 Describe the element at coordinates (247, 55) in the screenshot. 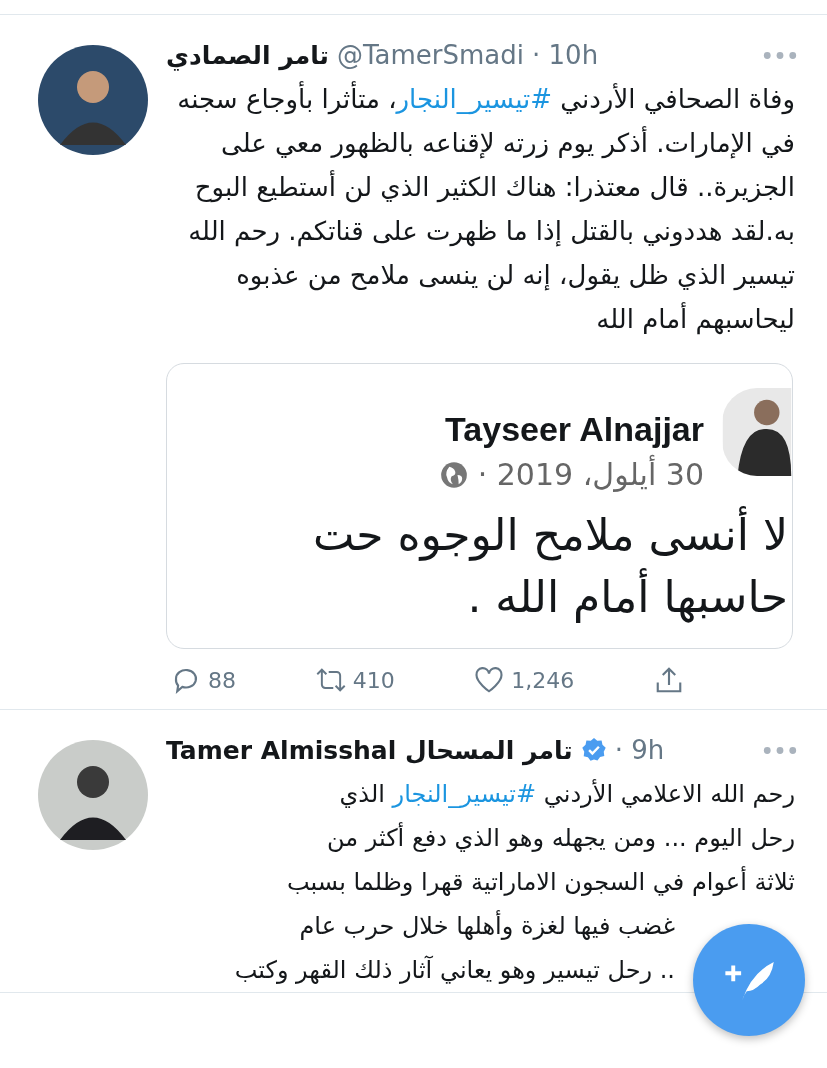

I see `author-name: تامر الصمادي` at that location.